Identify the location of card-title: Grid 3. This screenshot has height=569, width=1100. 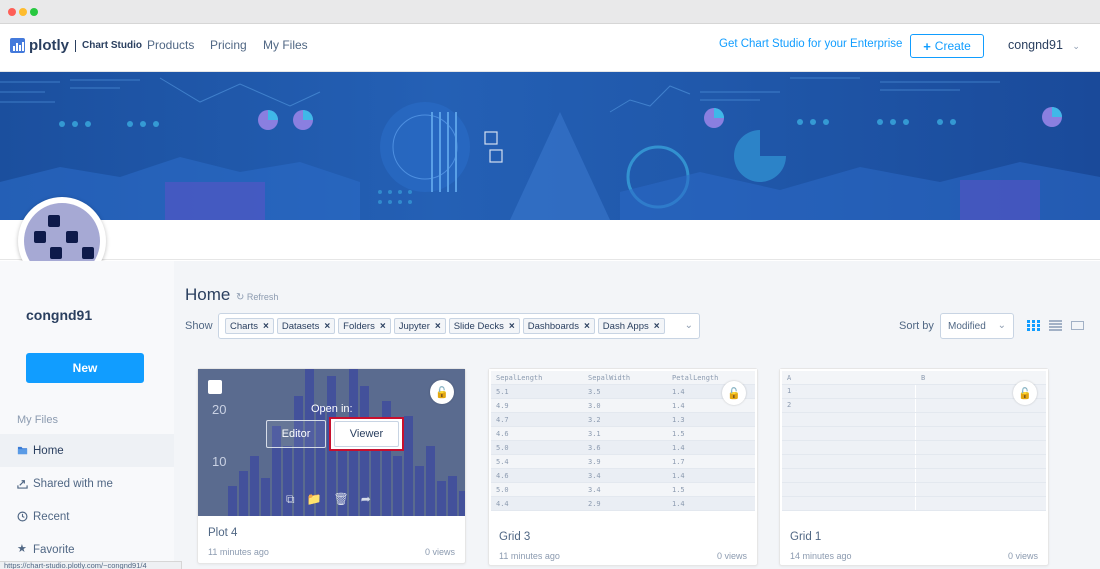
(514, 537).